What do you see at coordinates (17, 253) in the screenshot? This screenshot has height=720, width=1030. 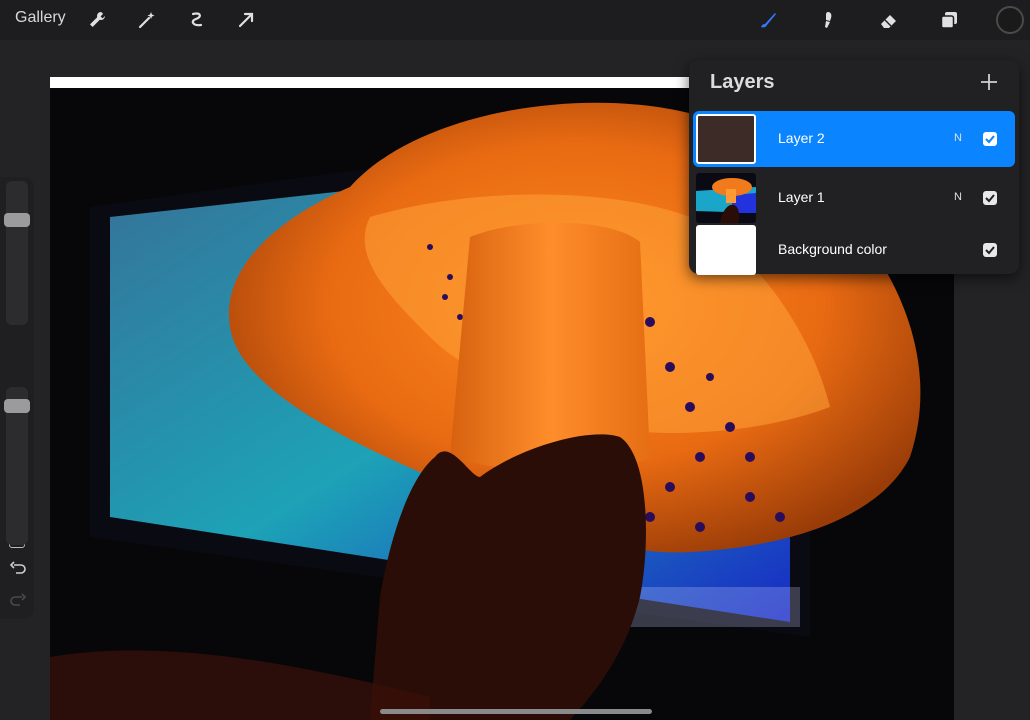 I see `brush-size-slider` at bounding box center [17, 253].